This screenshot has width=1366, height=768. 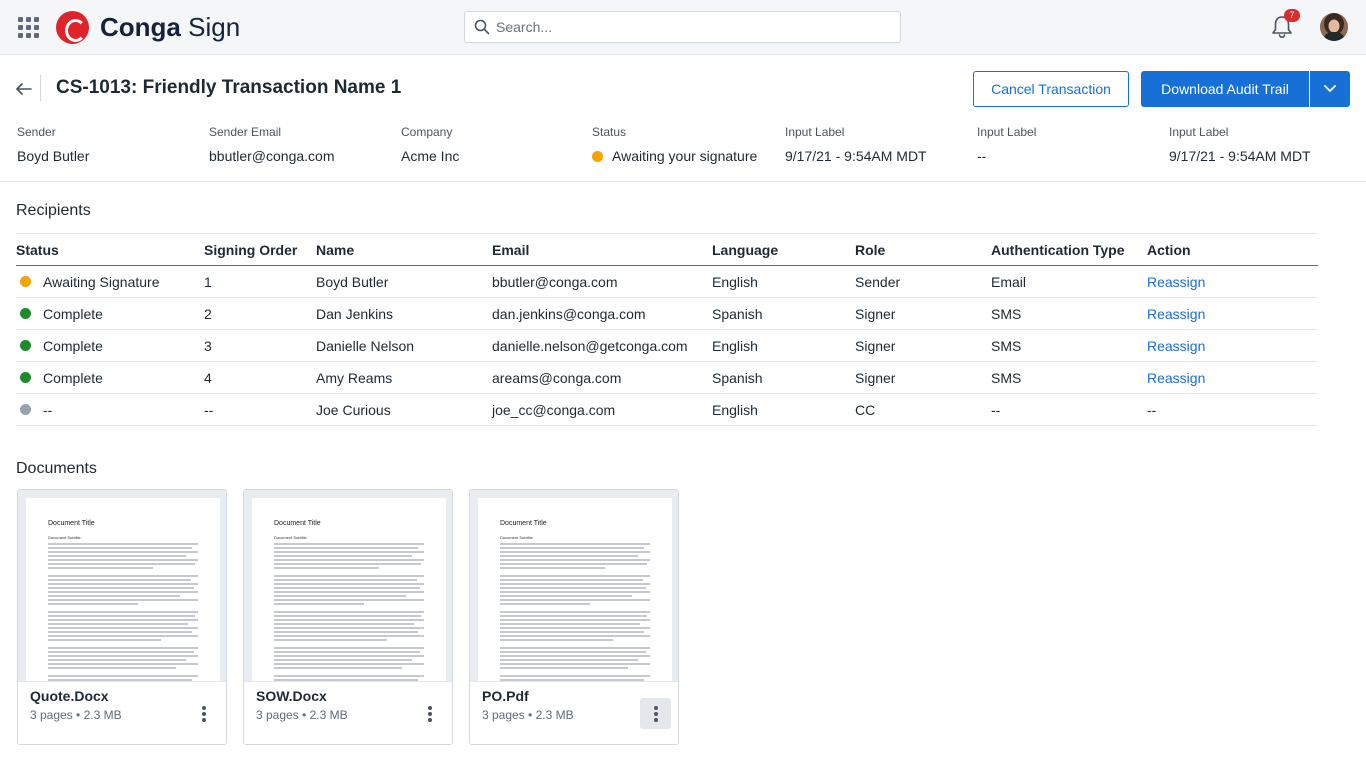 What do you see at coordinates (69, 696) in the screenshot?
I see `document-name: Quote.Docx` at bounding box center [69, 696].